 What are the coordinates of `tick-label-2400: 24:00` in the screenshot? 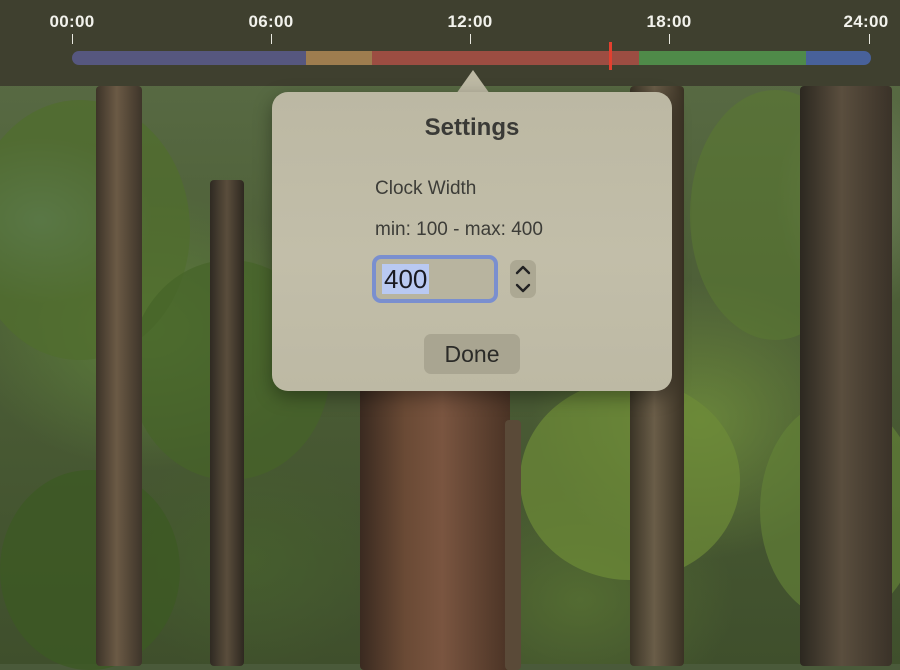 It's located at (866, 21).